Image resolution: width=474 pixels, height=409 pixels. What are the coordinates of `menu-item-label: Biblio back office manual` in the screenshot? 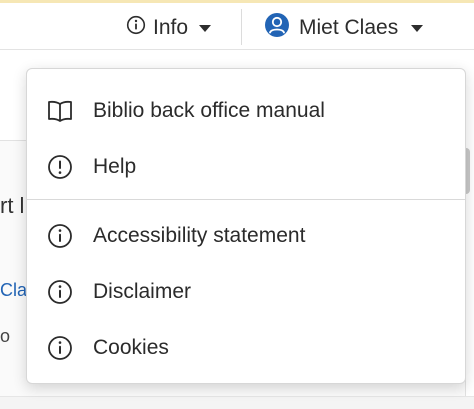 It's located at (209, 110).